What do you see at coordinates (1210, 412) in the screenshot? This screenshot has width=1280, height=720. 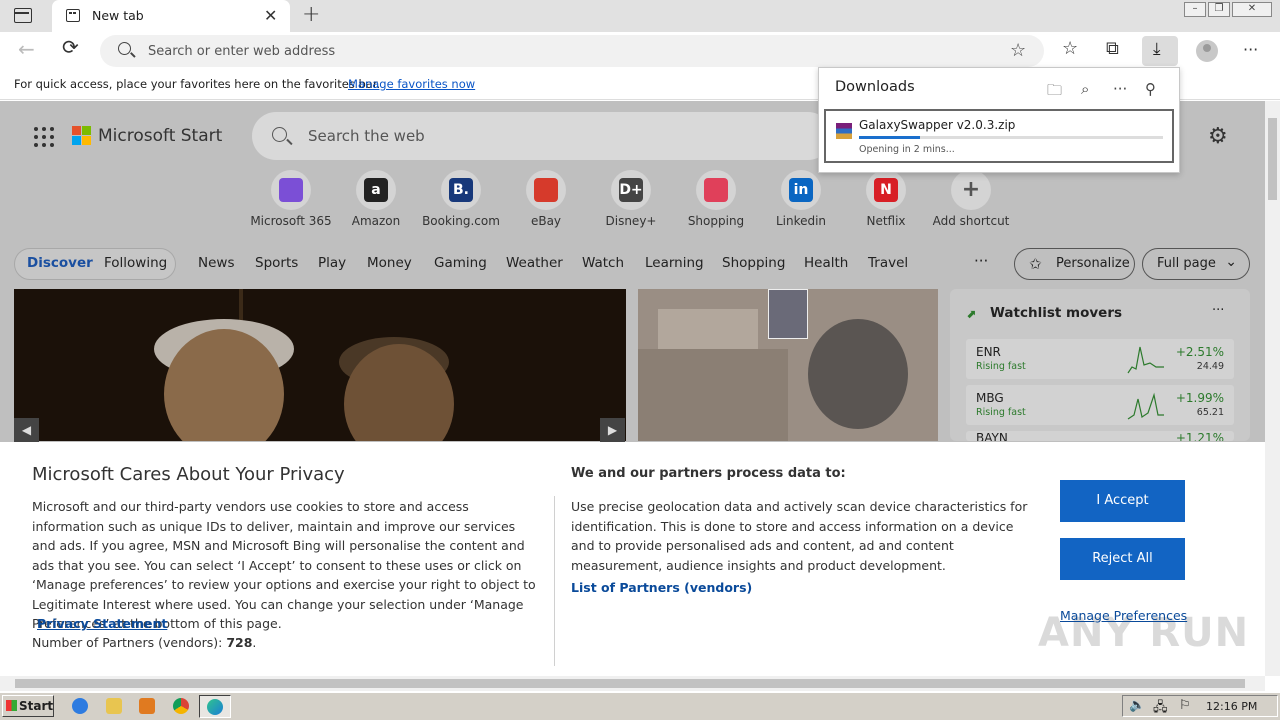 I see `stock-price: 65.21` at bounding box center [1210, 412].